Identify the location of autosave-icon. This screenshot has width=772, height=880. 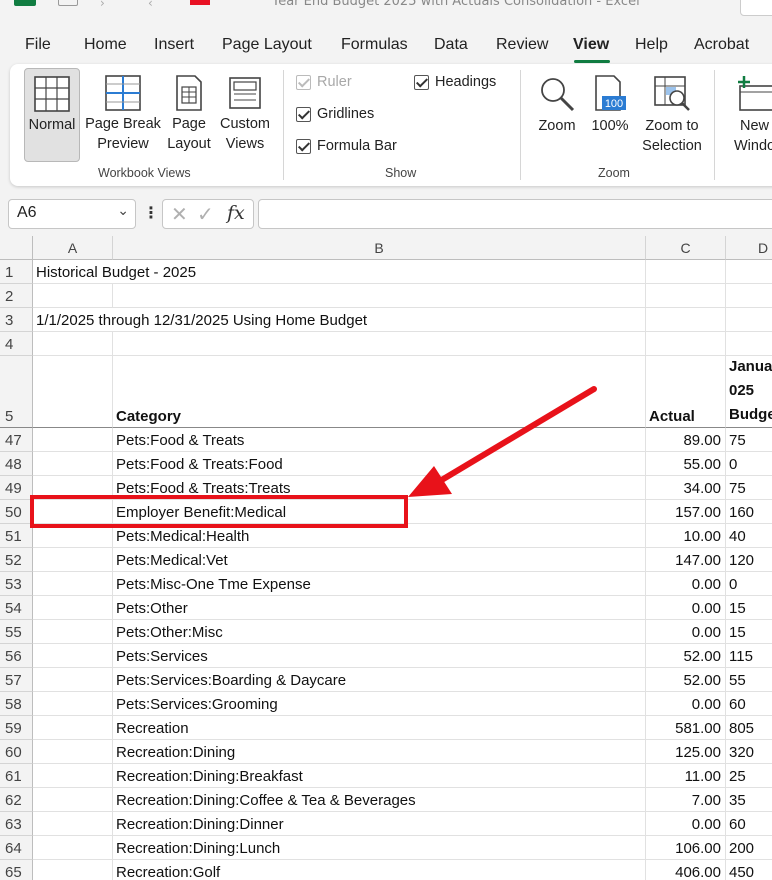
(68, 3).